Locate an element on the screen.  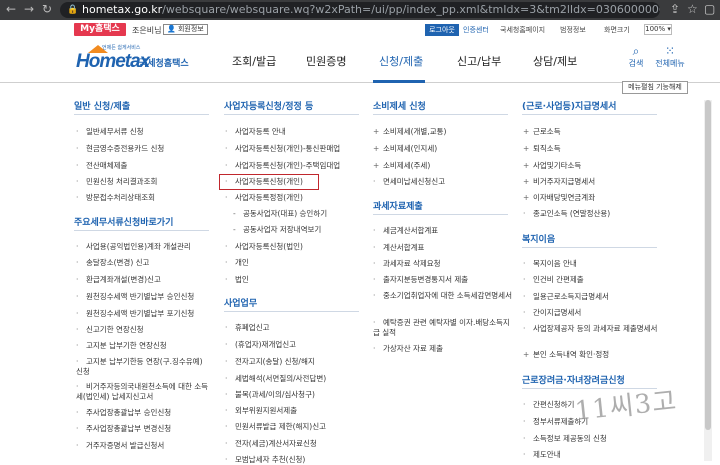
menu-item: · 전산매체제출 is located at coordinates (101, 166).